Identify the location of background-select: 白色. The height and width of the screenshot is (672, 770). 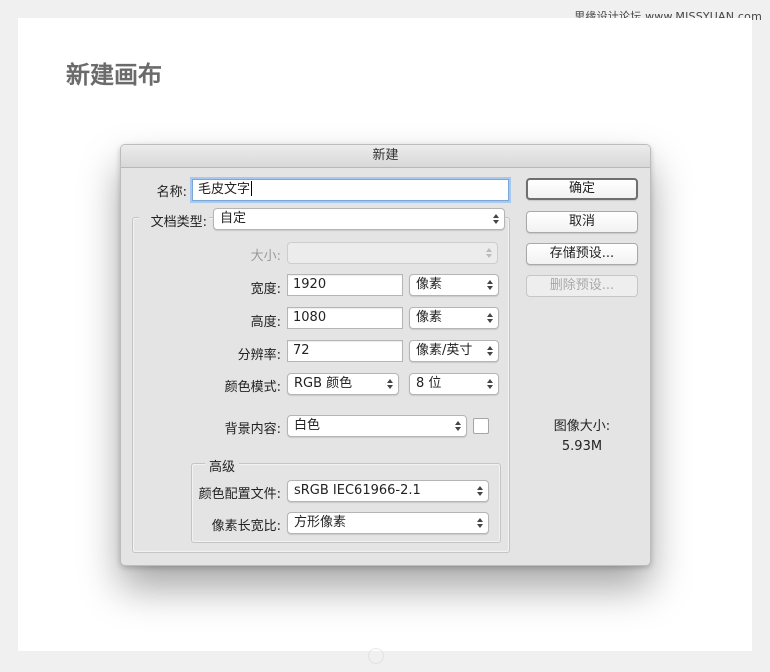
(377, 426).